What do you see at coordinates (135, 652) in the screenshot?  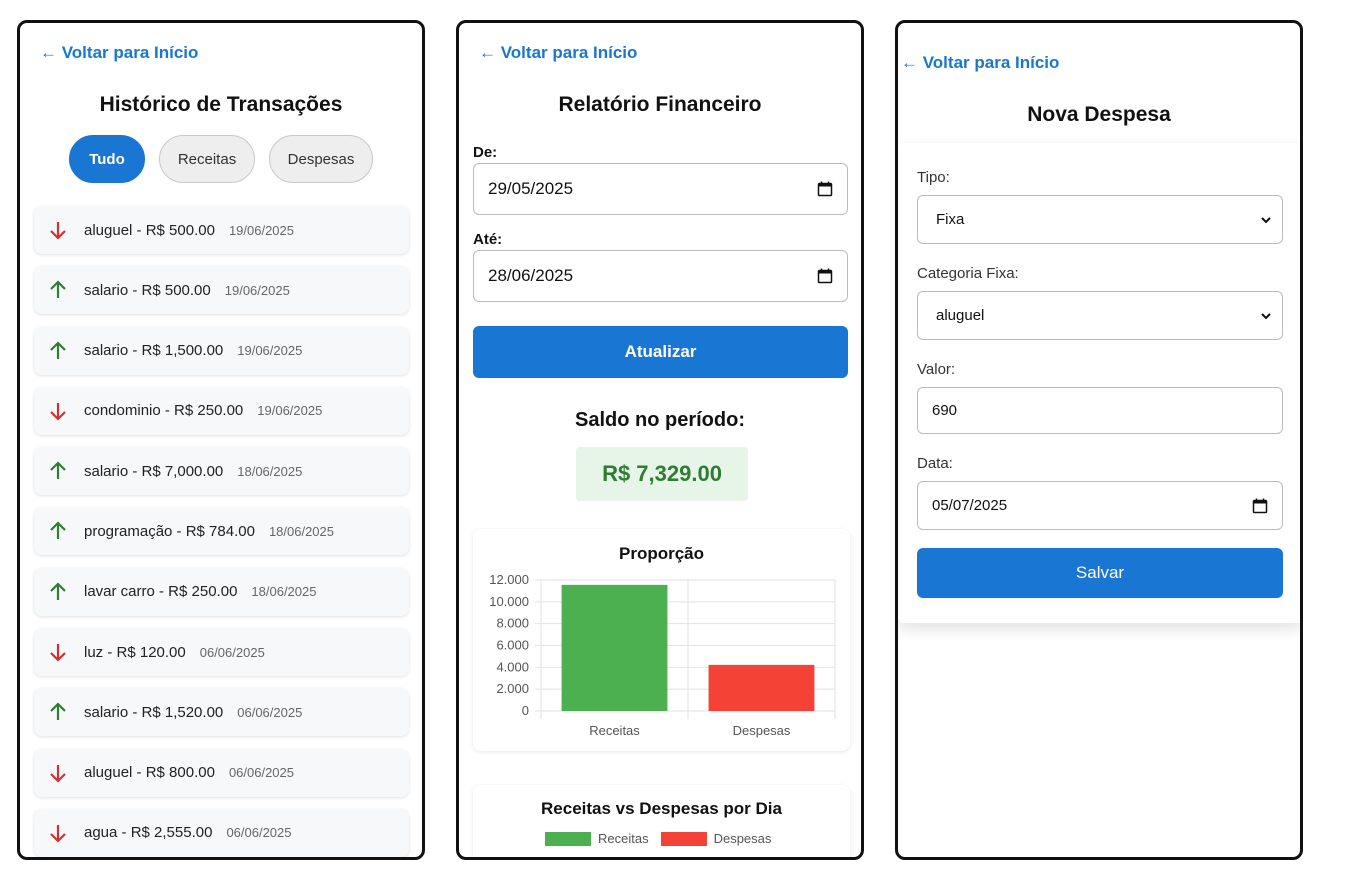 I see `transaction-description: luz - R$ 120.00` at bounding box center [135, 652].